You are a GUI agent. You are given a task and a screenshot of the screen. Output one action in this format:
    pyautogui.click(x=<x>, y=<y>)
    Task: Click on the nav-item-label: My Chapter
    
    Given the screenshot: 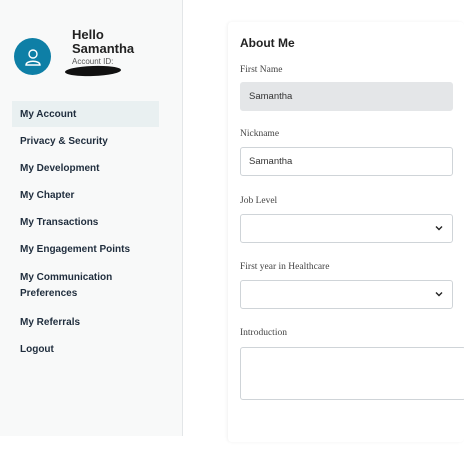 What is the action you would take?
    pyautogui.click(x=47, y=195)
    